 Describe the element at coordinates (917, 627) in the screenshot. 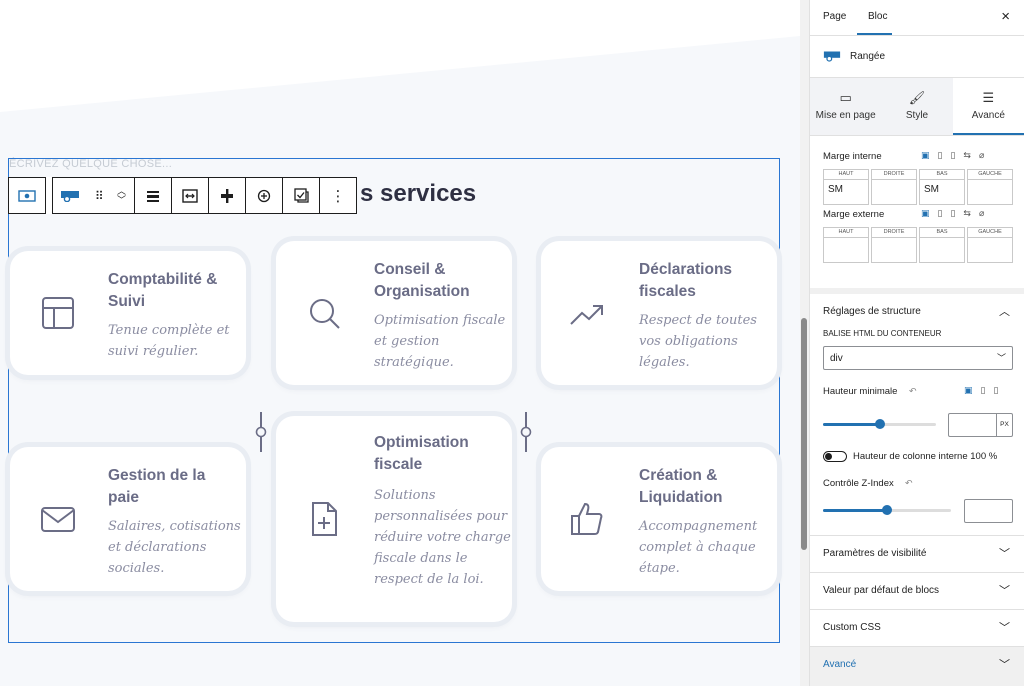

I see `custom-css-panel: Custom CSS ﹀` at that location.